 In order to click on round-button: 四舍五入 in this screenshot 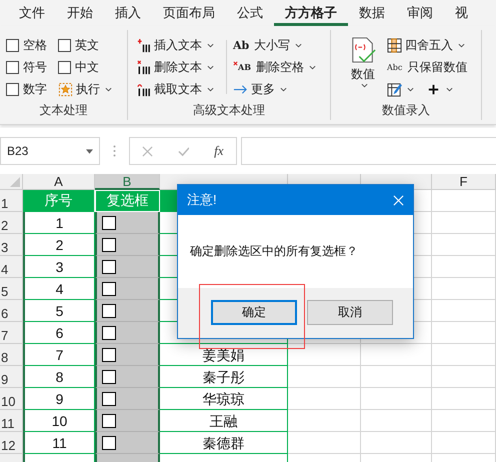, I will do `click(427, 45)`.